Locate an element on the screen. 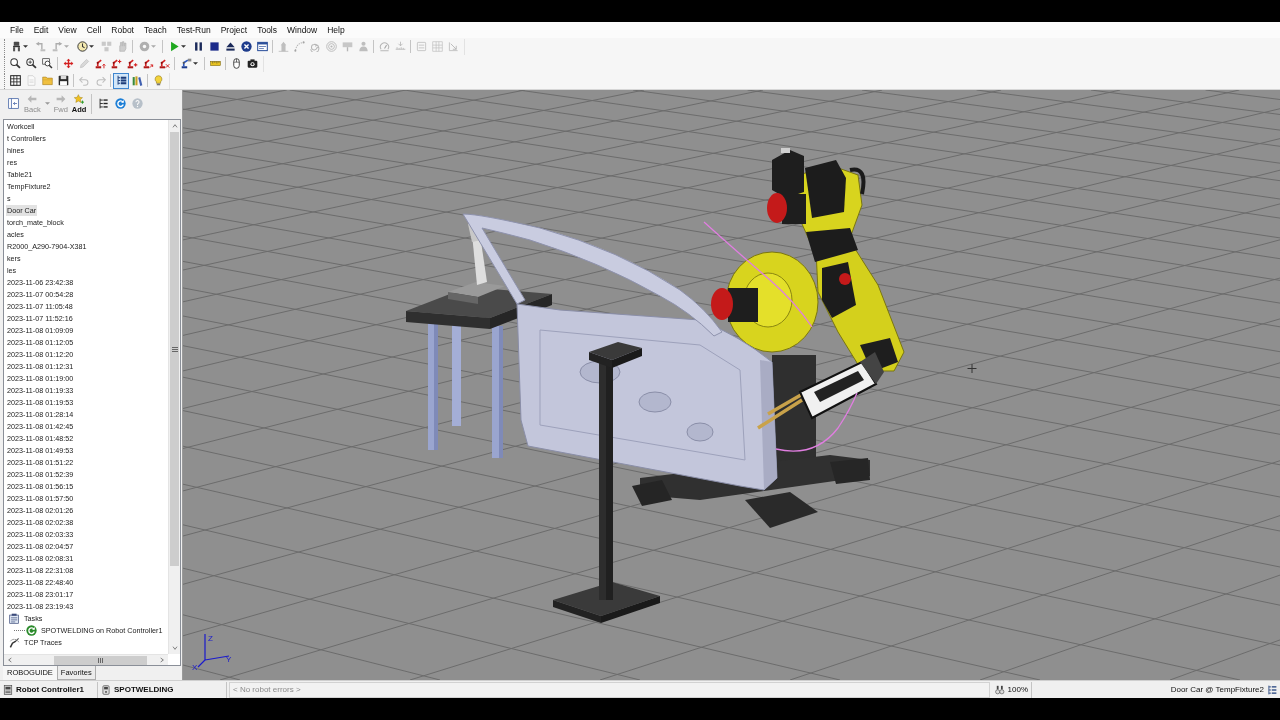  gauge-icon is located at coordinates (384, 46).